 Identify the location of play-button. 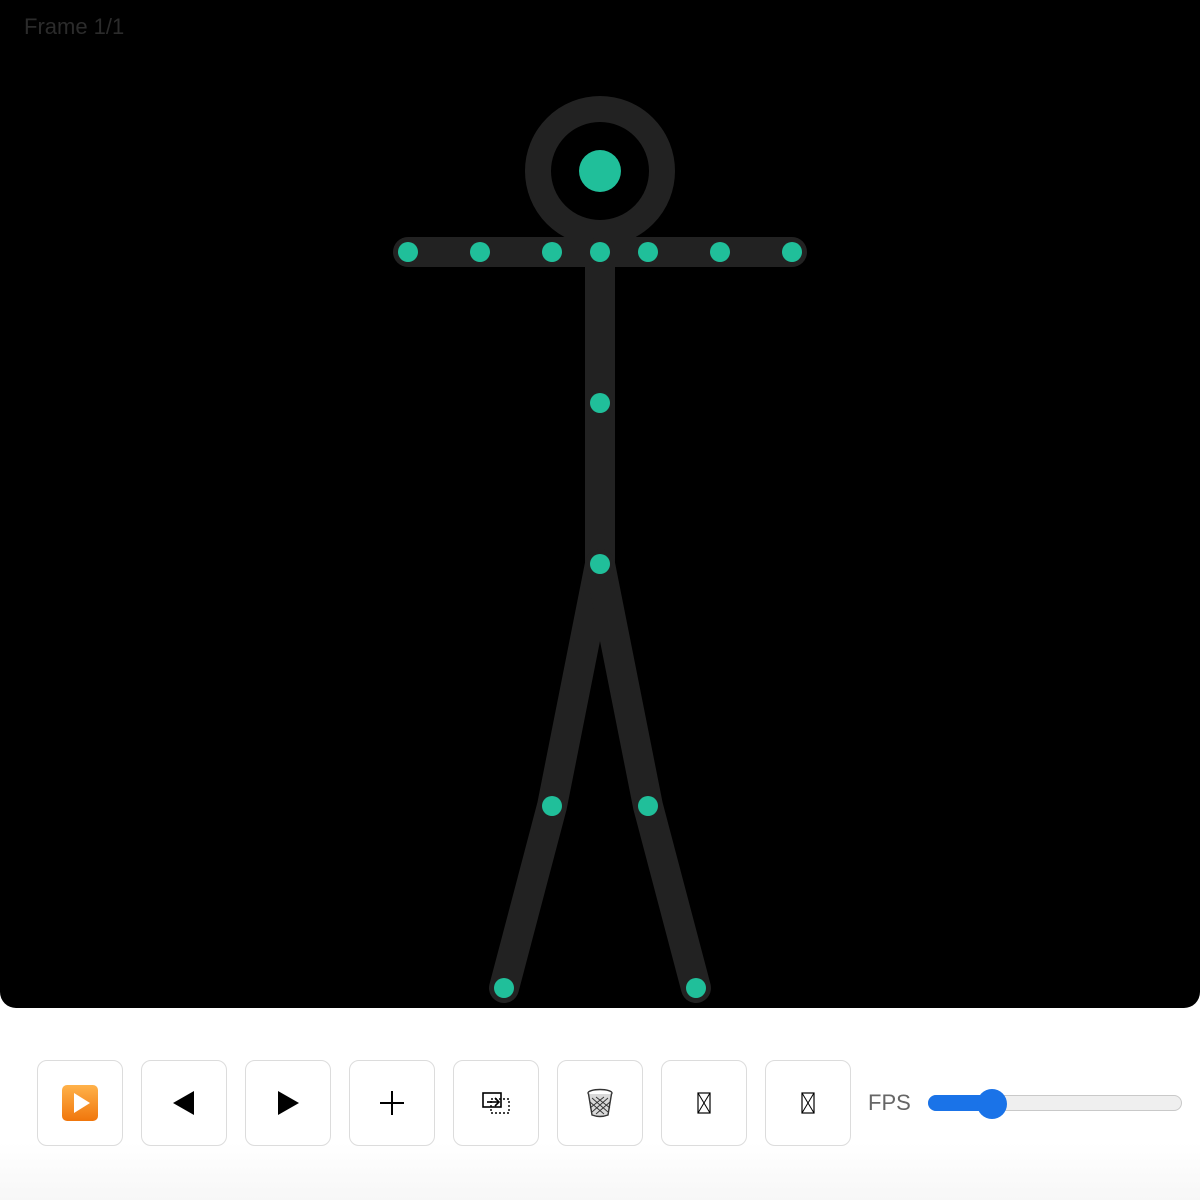
(80, 1103).